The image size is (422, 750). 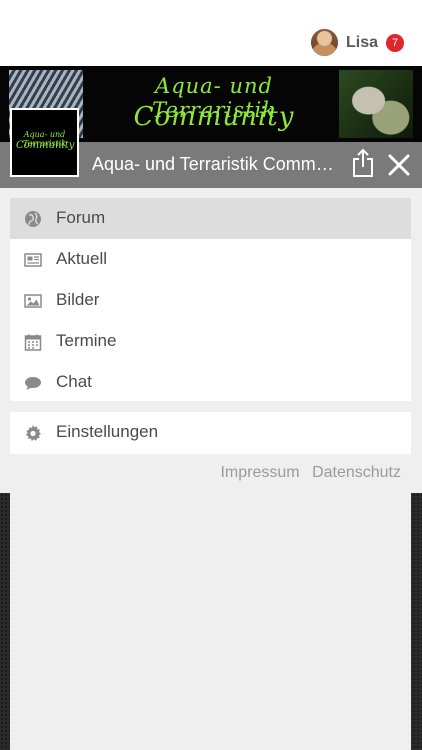 I want to click on forum-logo: Aqua- und Terraristik Community, so click(x=44, y=142).